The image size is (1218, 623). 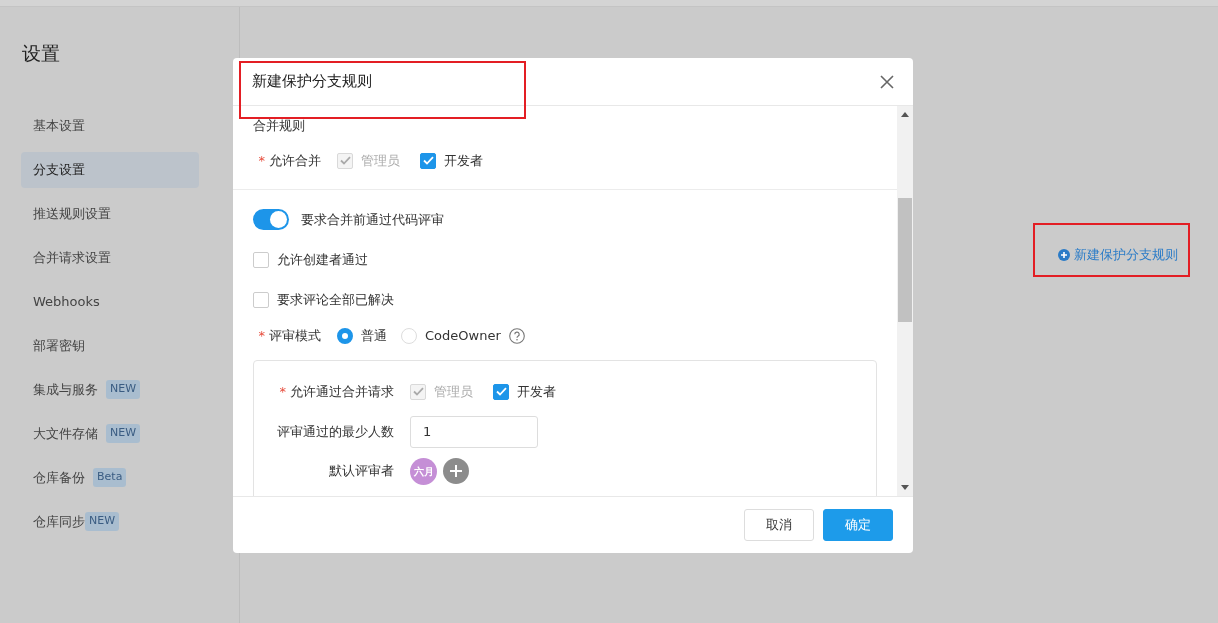 What do you see at coordinates (110, 257) in the screenshot?
I see `sidebar-item: 合并请求设置` at bounding box center [110, 257].